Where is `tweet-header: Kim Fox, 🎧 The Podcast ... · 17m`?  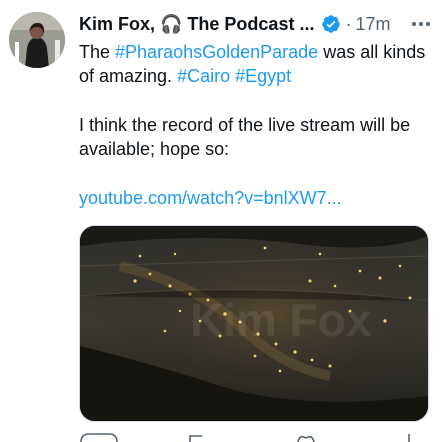
tweet-header: Kim Fox, 🎧 The Podcast ... · 17m is located at coordinates (256, 24).